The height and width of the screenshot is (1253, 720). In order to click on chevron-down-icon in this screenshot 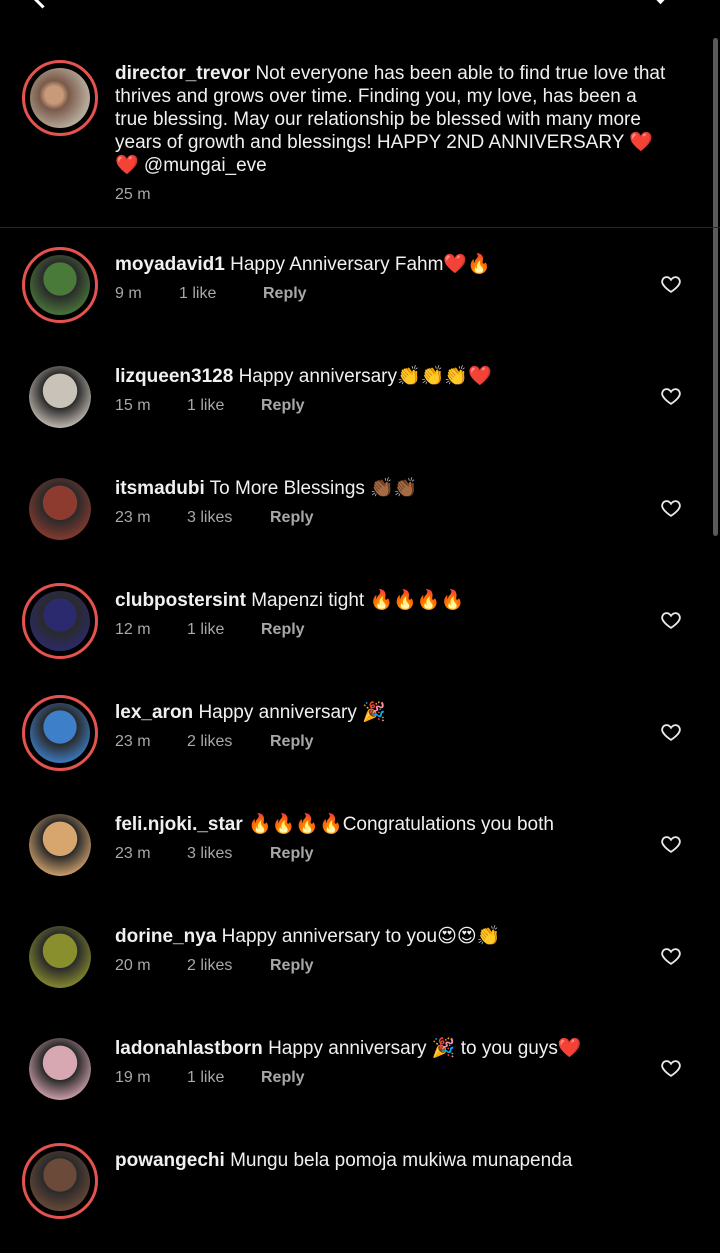, I will do `click(660, 2)`.